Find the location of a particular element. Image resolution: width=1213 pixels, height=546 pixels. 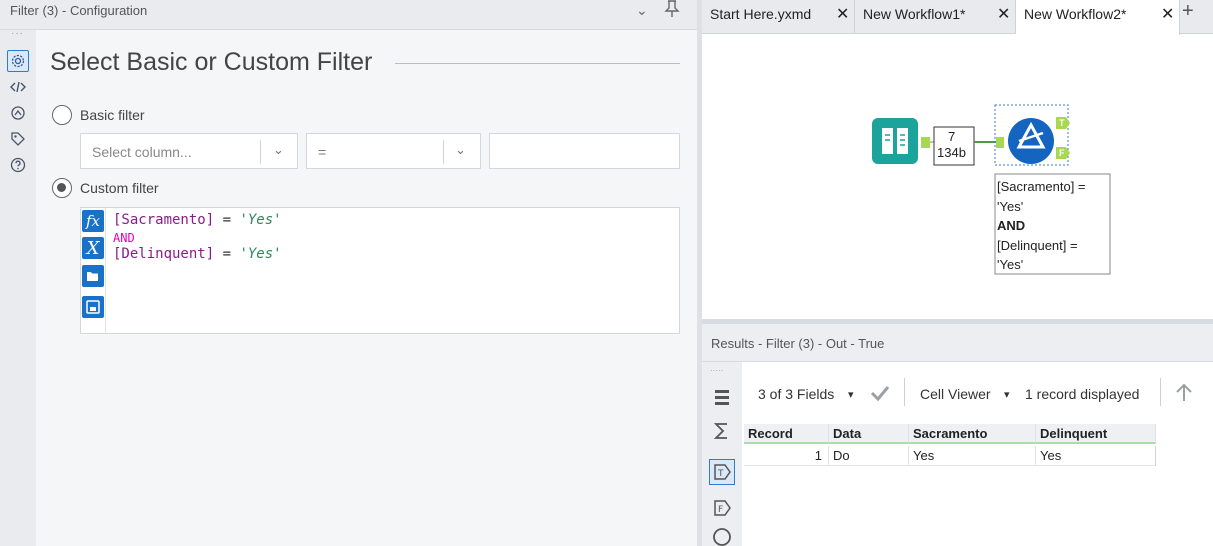

output-anchor is located at coordinates (925, 142).